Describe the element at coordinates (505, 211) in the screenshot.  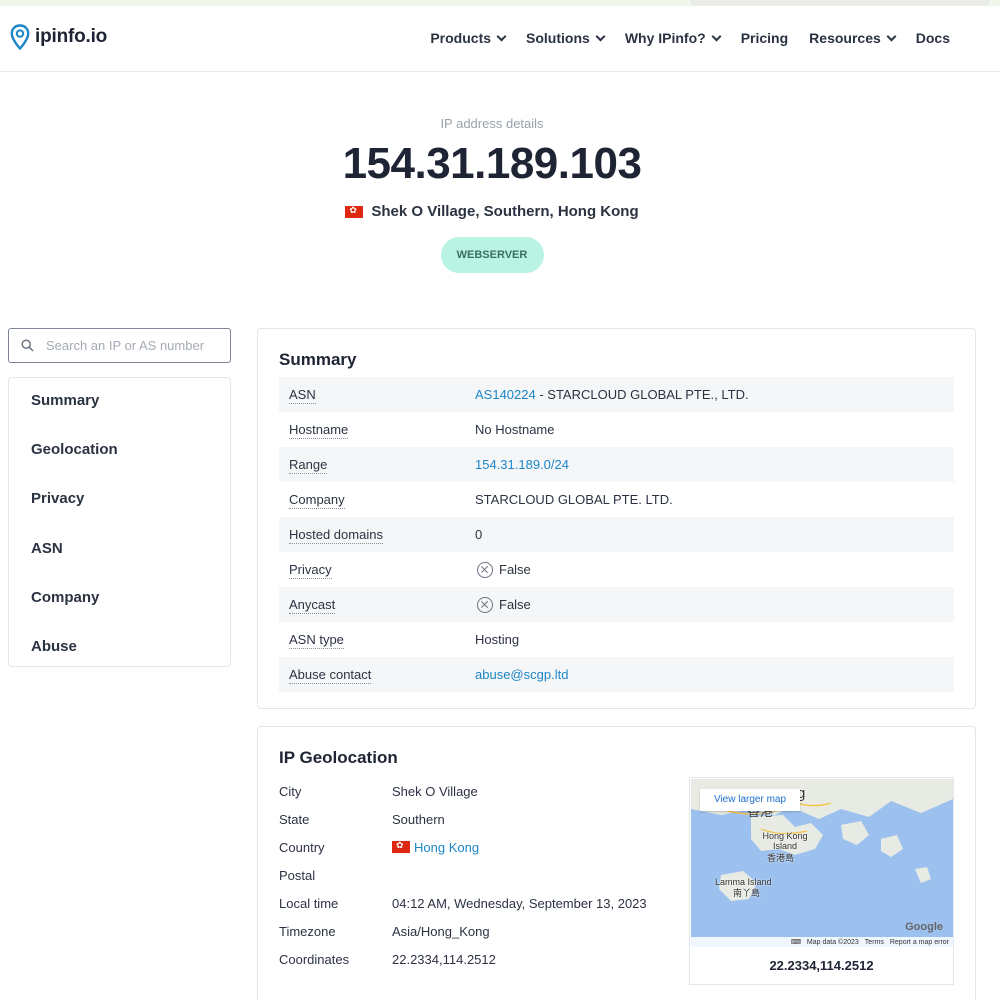
I see `hero-location-text: Shek O Village, Southern, Hong Kong` at that location.